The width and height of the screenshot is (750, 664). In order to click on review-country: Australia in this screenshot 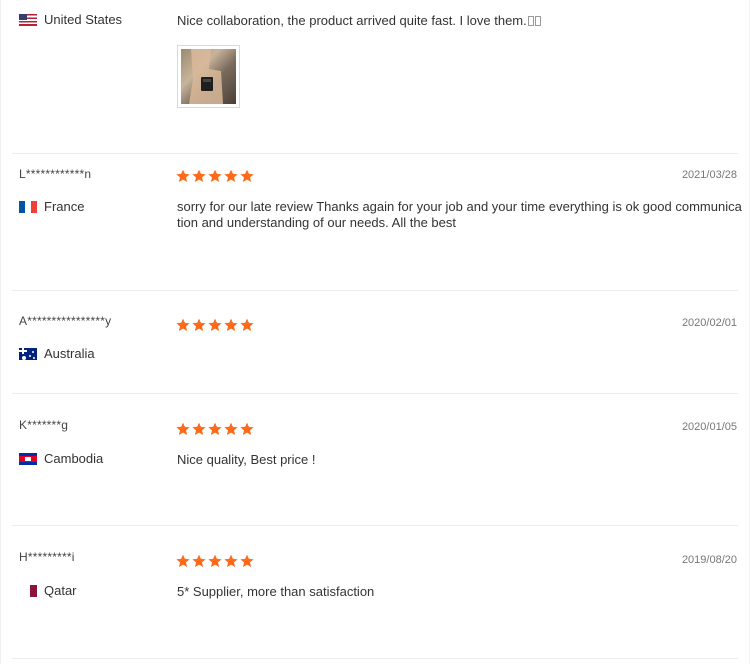, I will do `click(57, 353)`.